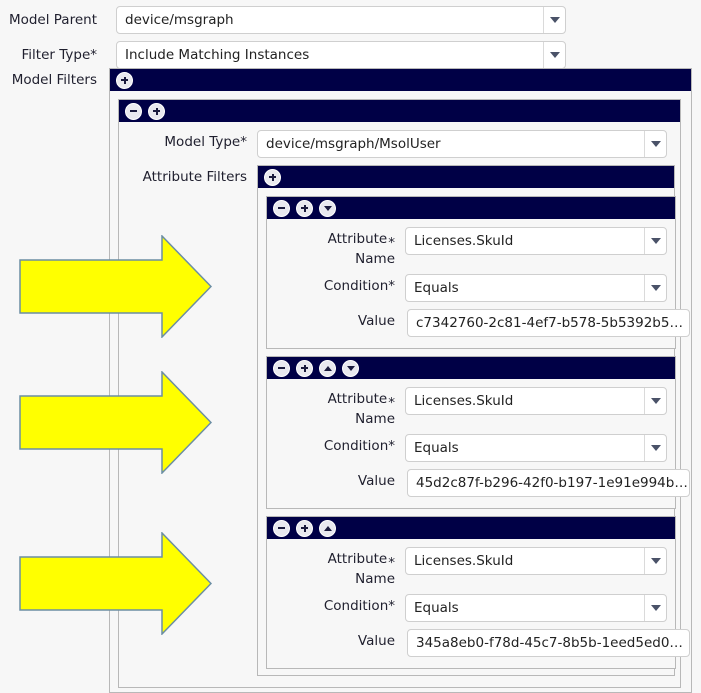  What do you see at coordinates (552, 323) in the screenshot?
I see `value-input-text: c7342760-2c81-4ef7-b578-5b5392b57abf` at bounding box center [552, 323].